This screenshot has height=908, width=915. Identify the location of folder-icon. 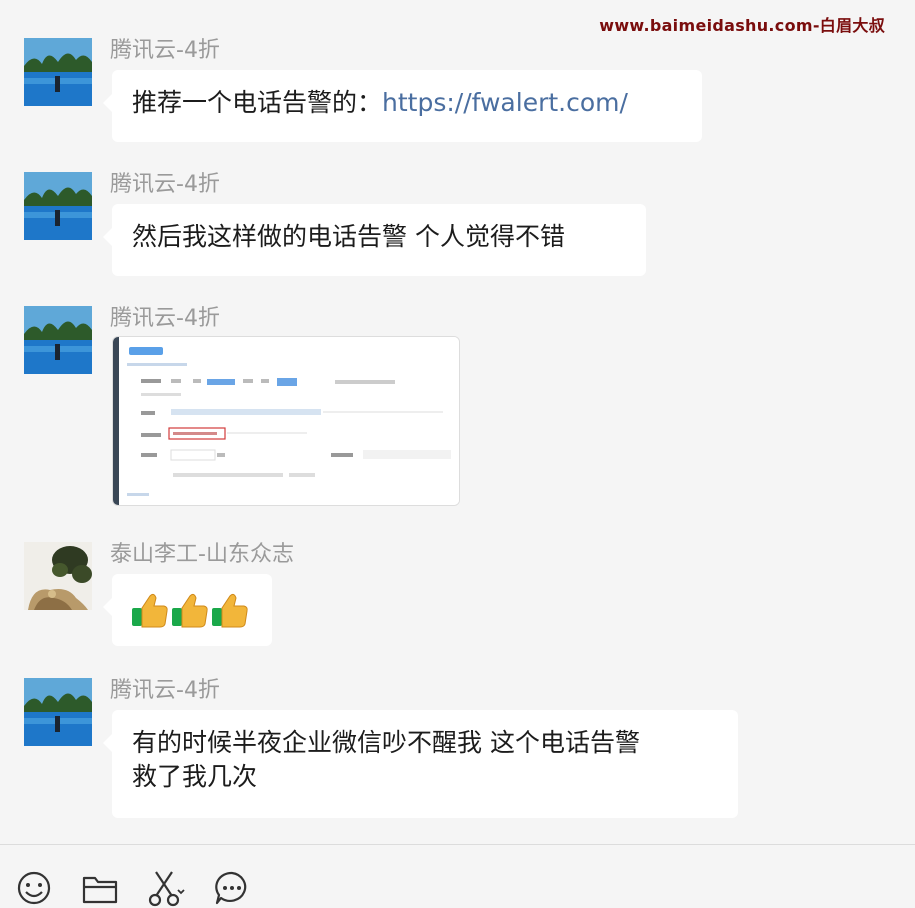
(100, 888).